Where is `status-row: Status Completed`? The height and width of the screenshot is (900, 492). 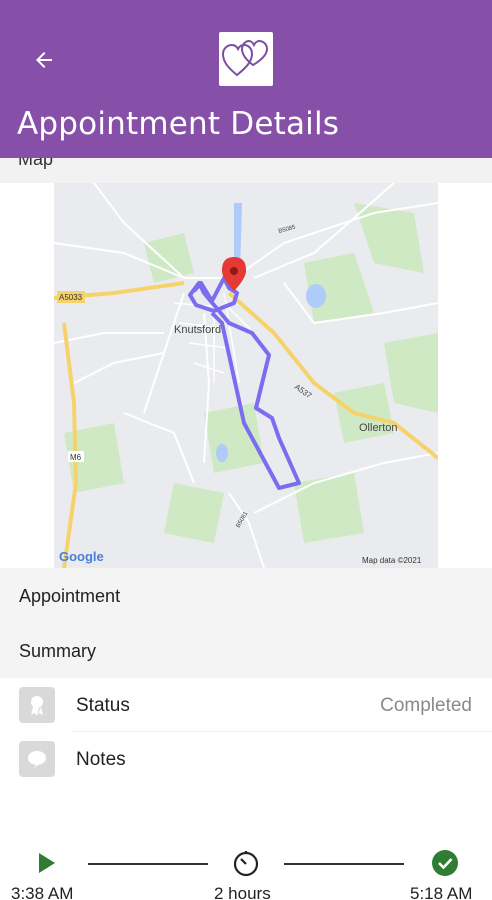
status-row: Status Completed is located at coordinates (246, 705).